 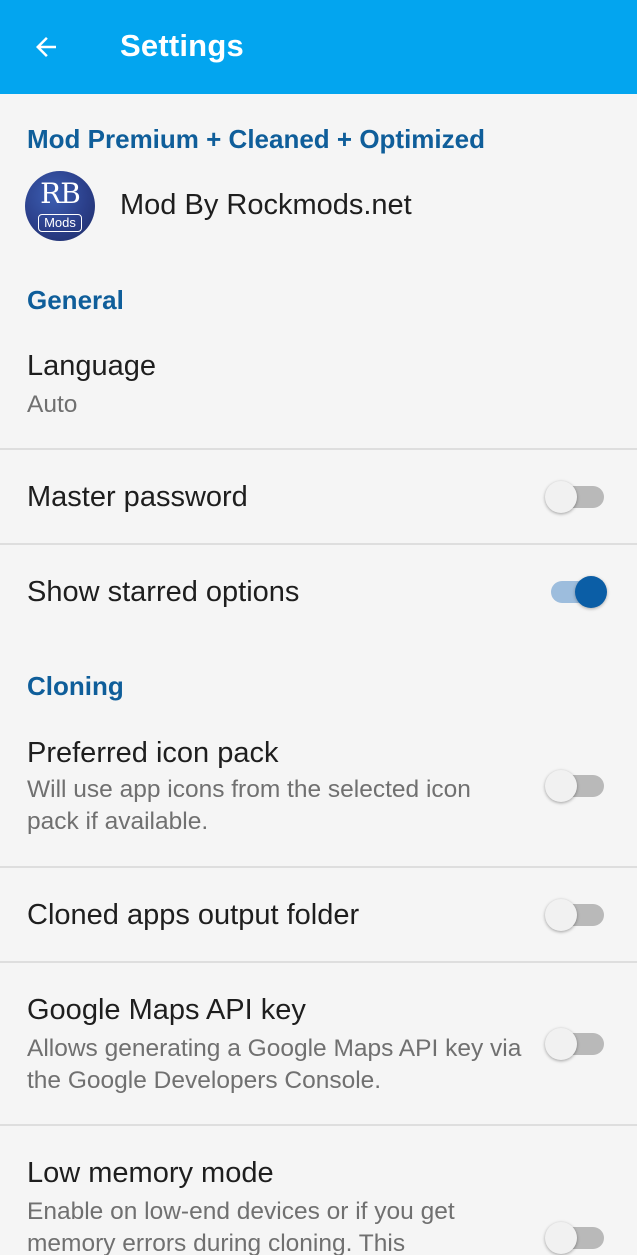 I want to click on setting-title: Low memory mode, so click(x=150, y=1173).